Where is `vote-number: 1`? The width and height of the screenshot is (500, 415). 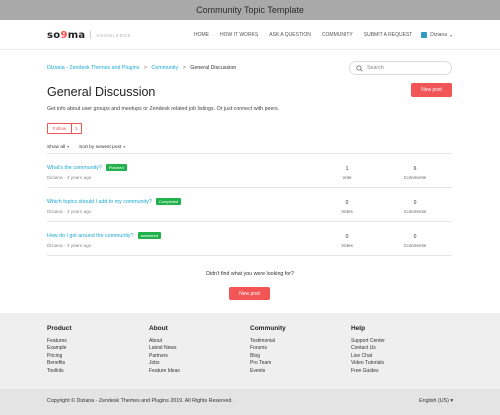 vote-number: 1 is located at coordinates (347, 169).